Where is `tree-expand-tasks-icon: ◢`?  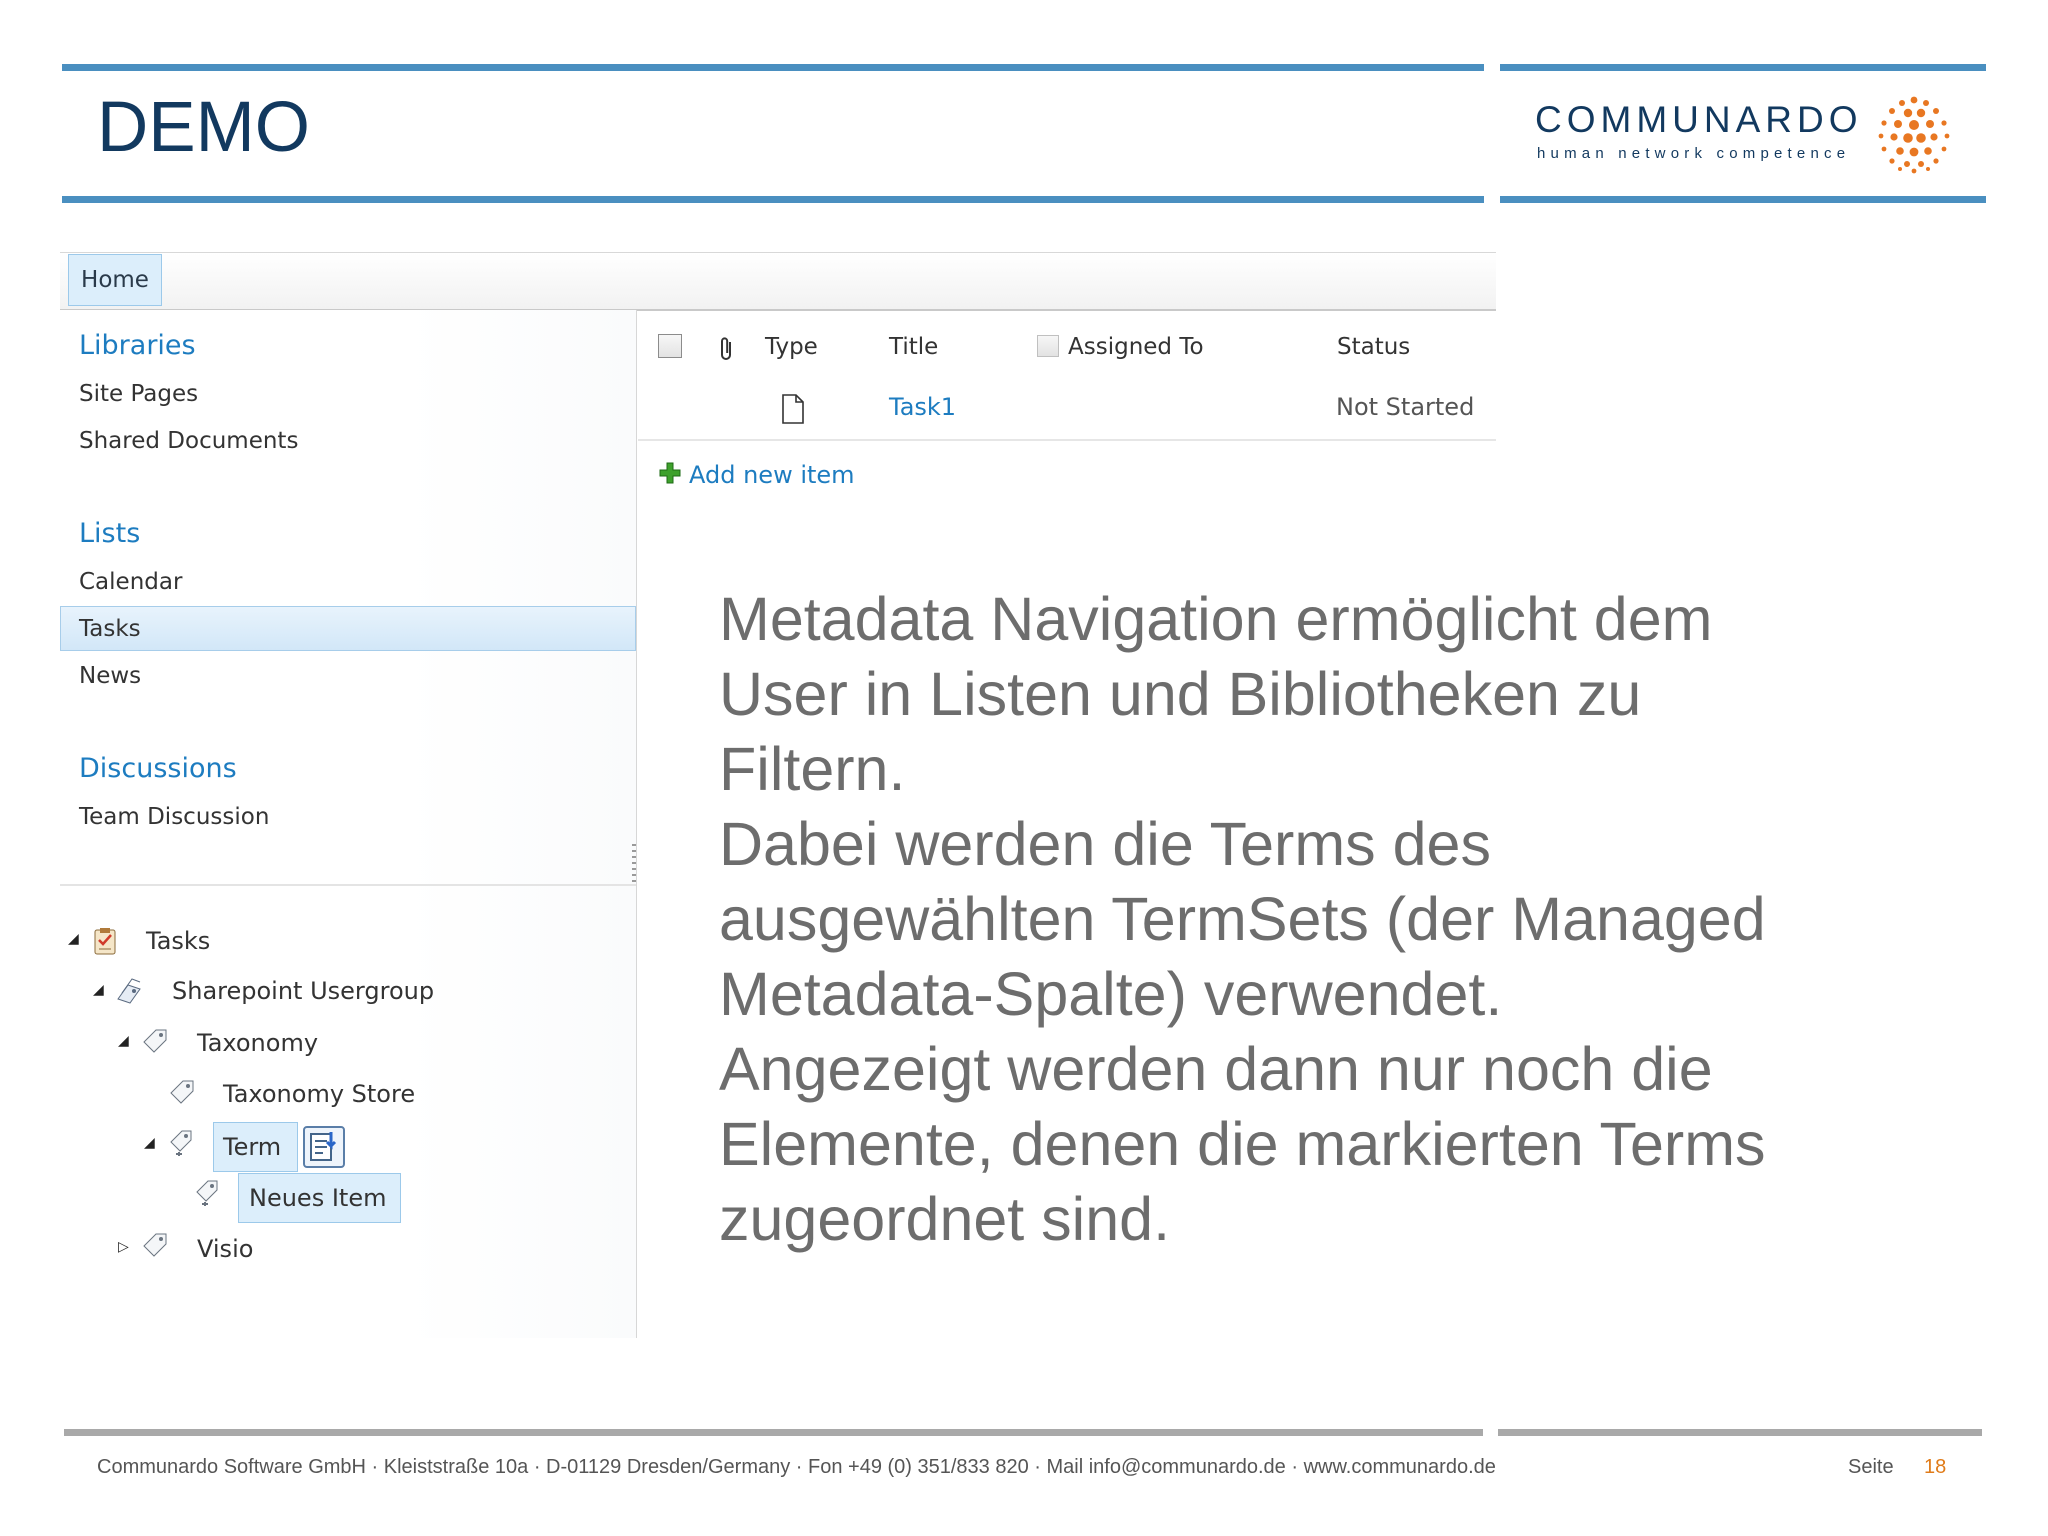 tree-expand-tasks-icon: ◢ is located at coordinates (73, 939).